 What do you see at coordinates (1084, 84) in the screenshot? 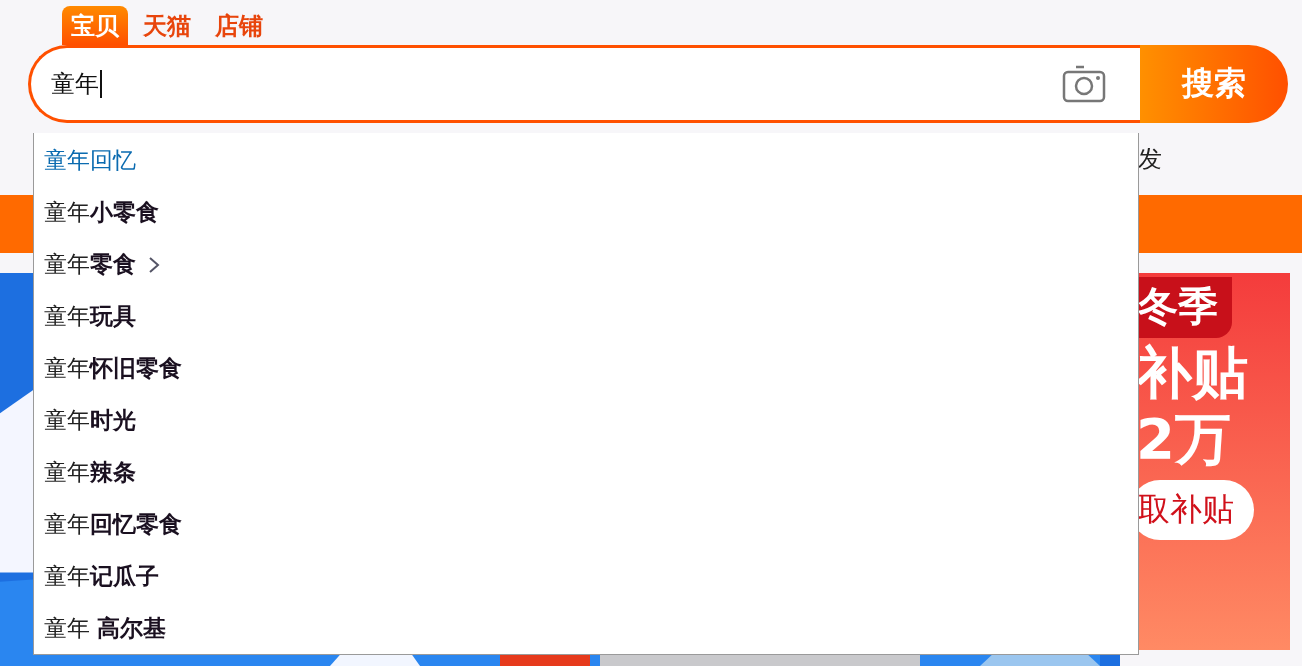
I see `camera-icon` at bounding box center [1084, 84].